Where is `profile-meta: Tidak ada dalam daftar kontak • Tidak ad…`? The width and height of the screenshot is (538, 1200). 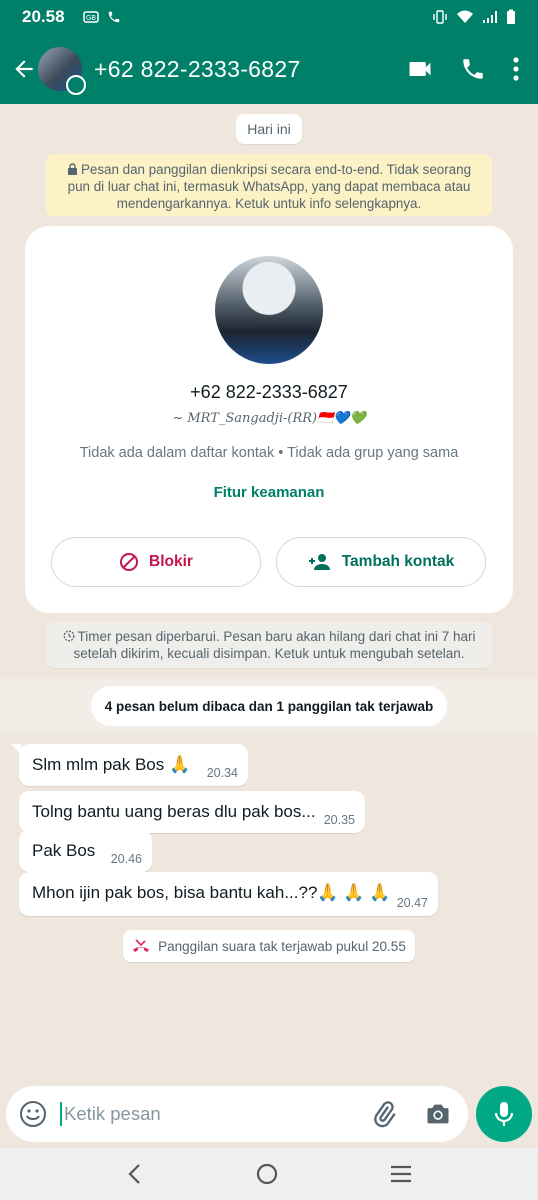
profile-meta: Tidak ada dalam daftar kontak • Tidak ad… is located at coordinates (269, 453).